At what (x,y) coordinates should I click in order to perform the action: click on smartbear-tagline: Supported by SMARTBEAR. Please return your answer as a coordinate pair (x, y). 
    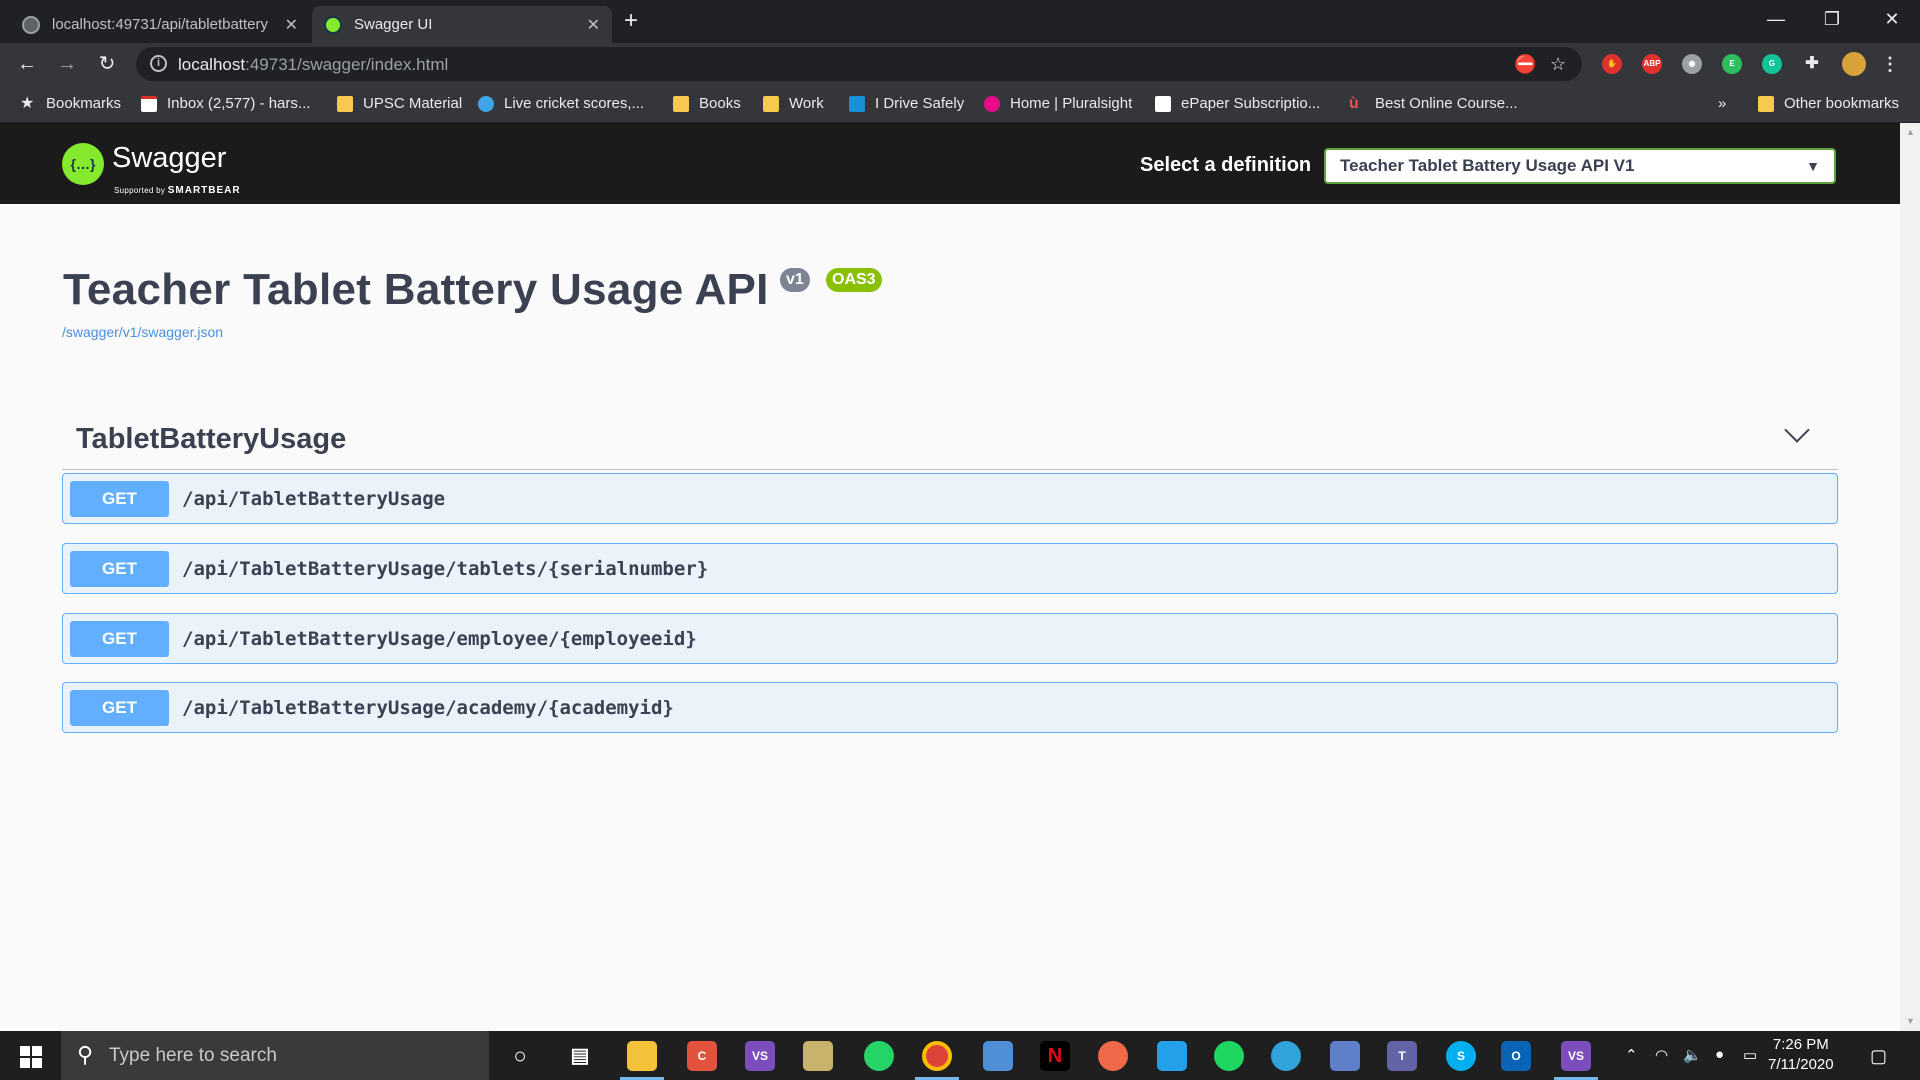
    Looking at the image, I should click on (177, 190).